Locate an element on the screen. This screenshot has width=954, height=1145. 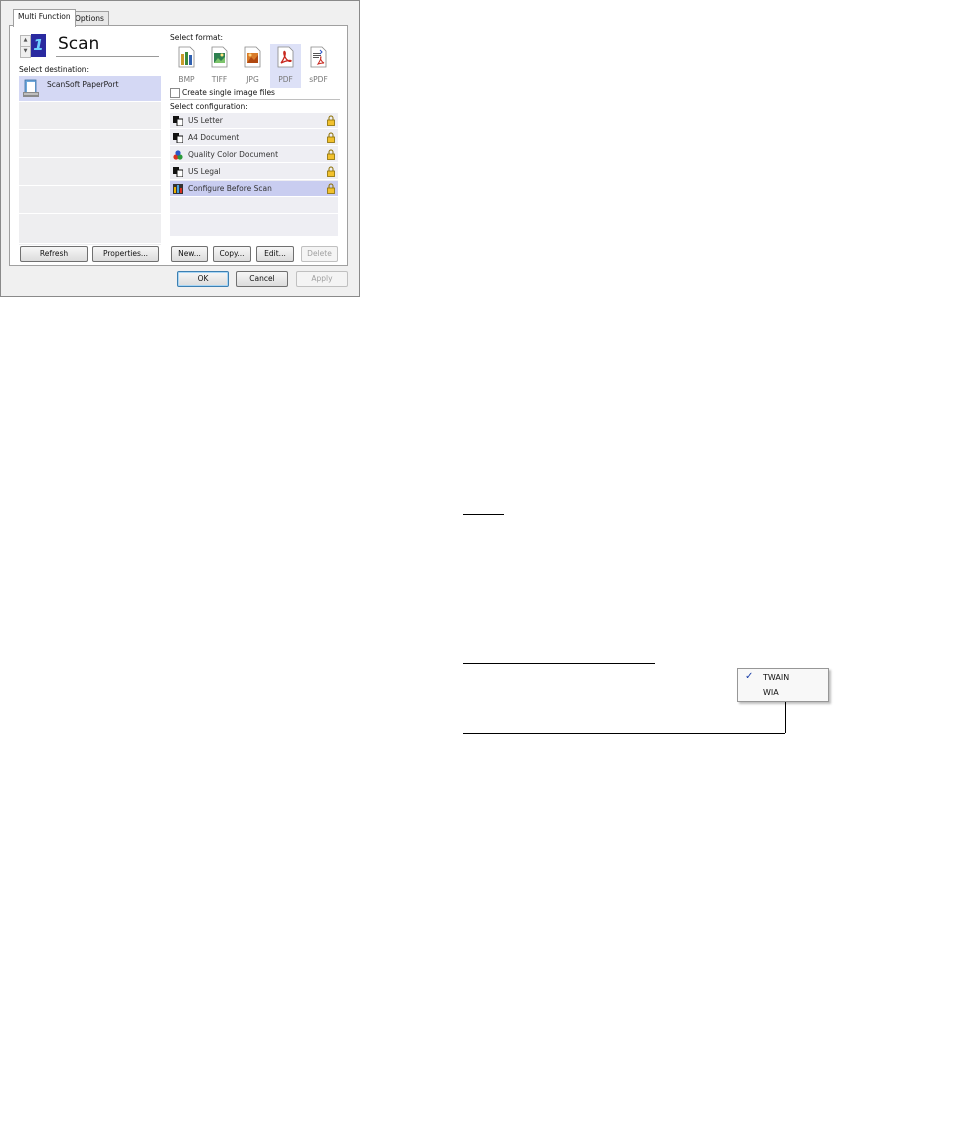
color-dots-icon is located at coordinates (178, 155).